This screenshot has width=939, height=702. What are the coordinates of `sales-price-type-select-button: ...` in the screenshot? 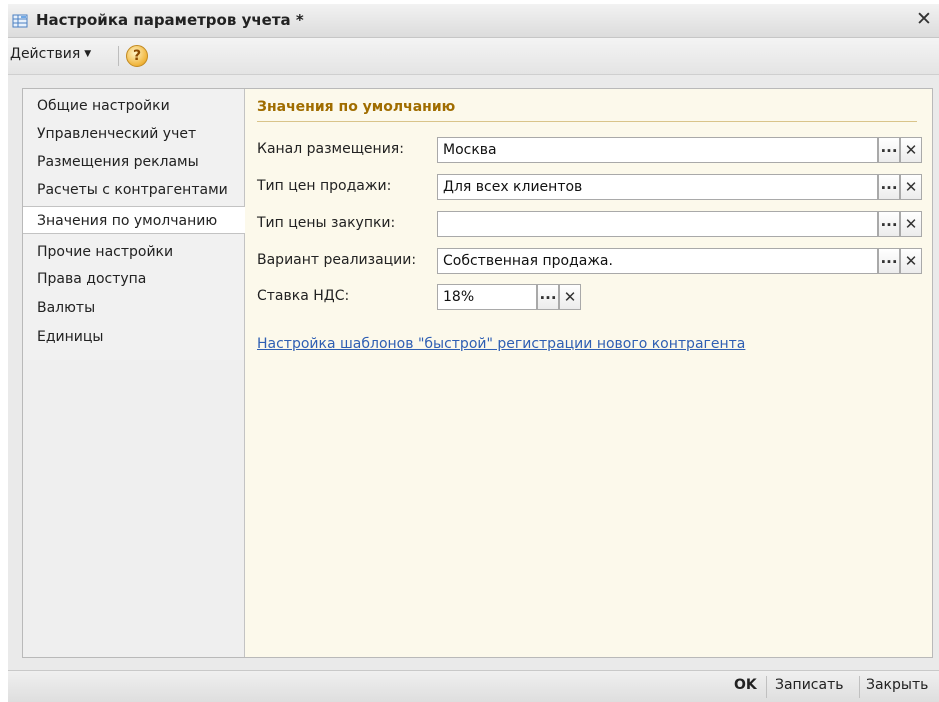 It's located at (889, 187).